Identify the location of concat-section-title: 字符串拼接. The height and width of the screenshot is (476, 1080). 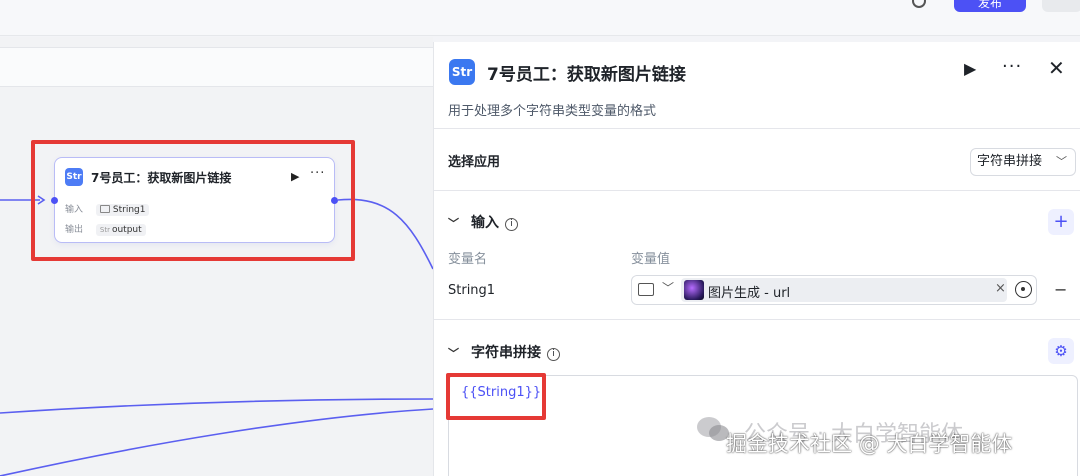
(506, 353).